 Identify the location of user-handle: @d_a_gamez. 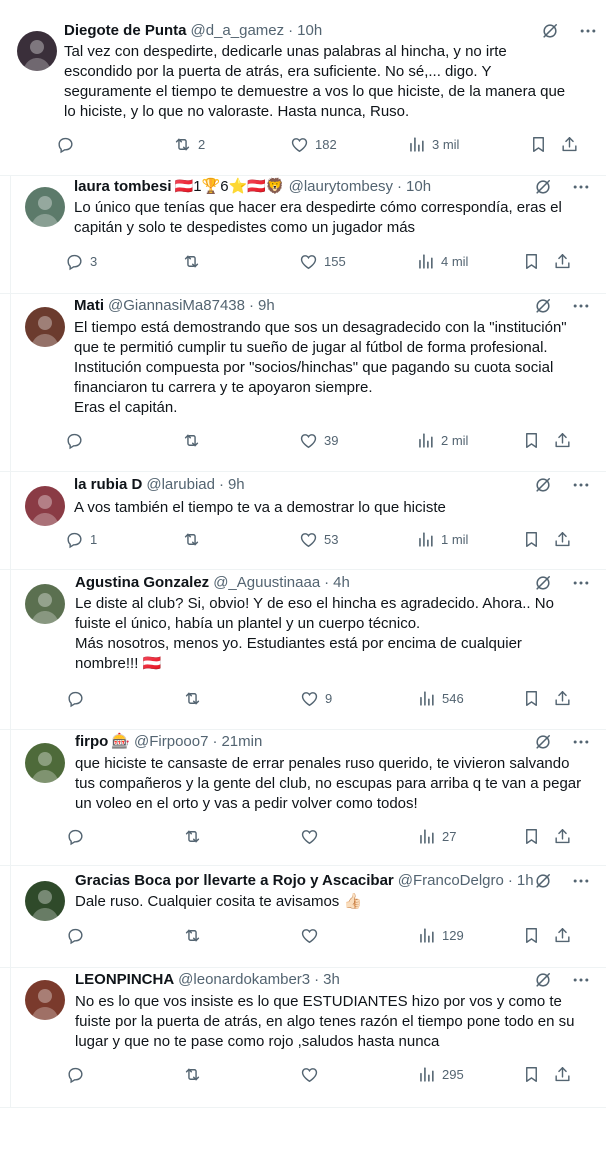
(238, 31).